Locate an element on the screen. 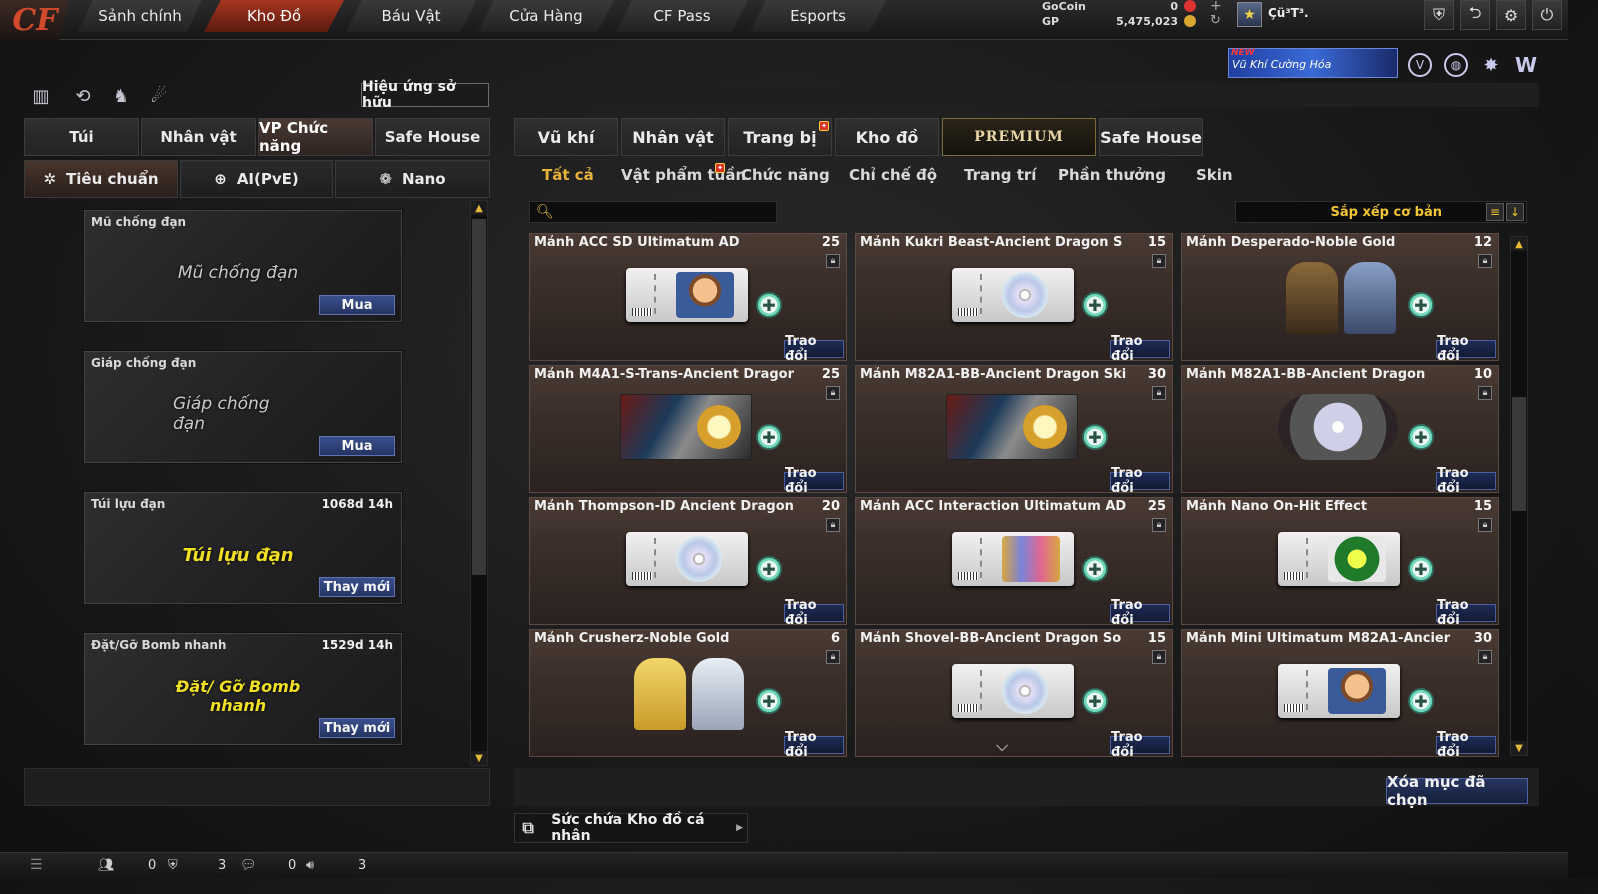 The height and width of the screenshot is (894, 1598). tab-equipment: Trang bị ✦ is located at coordinates (780, 137).